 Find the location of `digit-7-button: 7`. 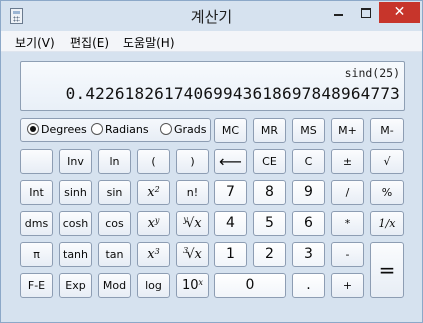

digit-7-button: 7 is located at coordinates (230, 192).